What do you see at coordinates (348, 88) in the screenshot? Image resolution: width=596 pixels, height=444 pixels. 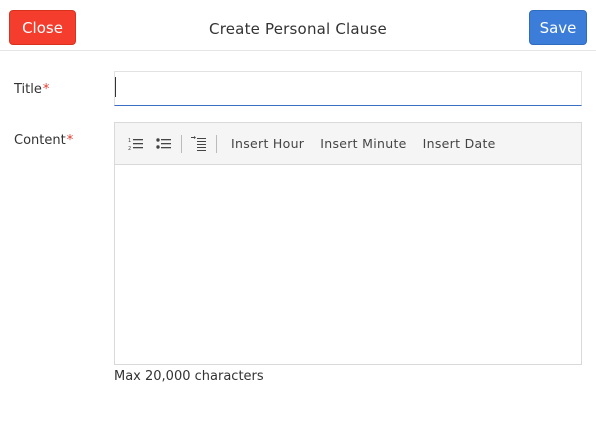 I see `title-input` at bounding box center [348, 88].